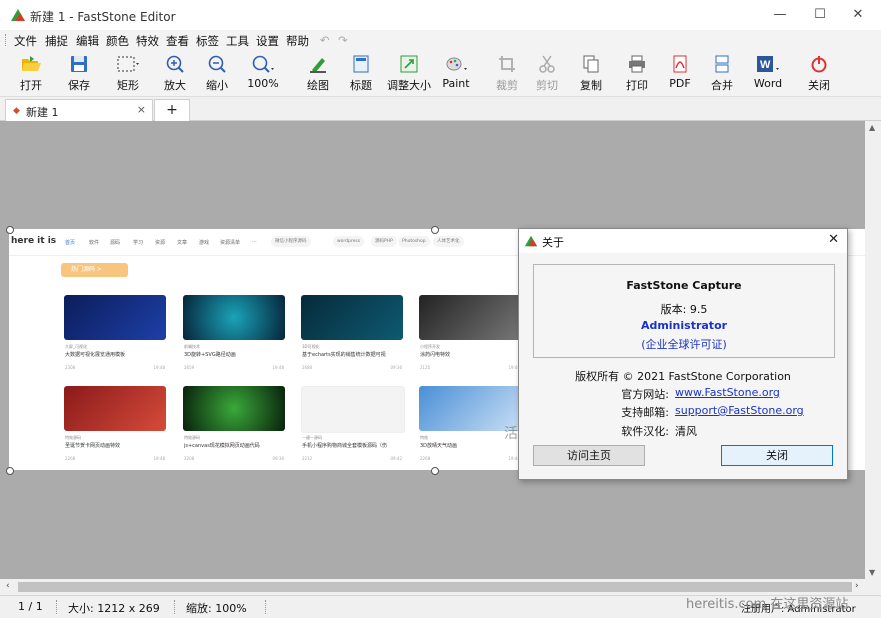  What do you see at coordinates (128, 73) in the screenshot?
I see `rectangle-select-button: 矩形` at bounding box center [128, 73].